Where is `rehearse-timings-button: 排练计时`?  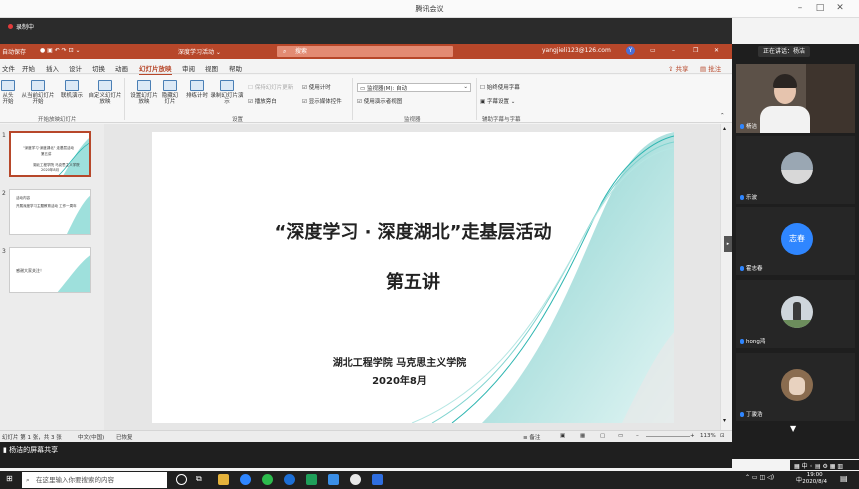 rehearse-timings-button: 排练计时 is located at coordinates (197, 89).